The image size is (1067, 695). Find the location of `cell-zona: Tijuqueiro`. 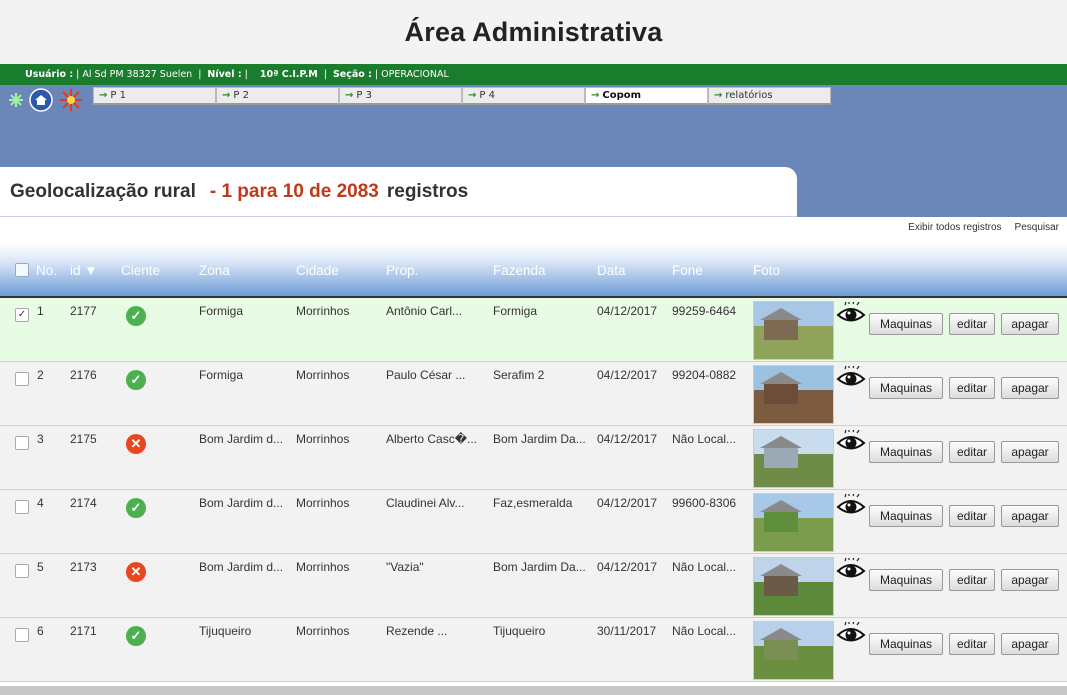

cell-zona: Tijuqueiro is located at coordinates (225, 631).